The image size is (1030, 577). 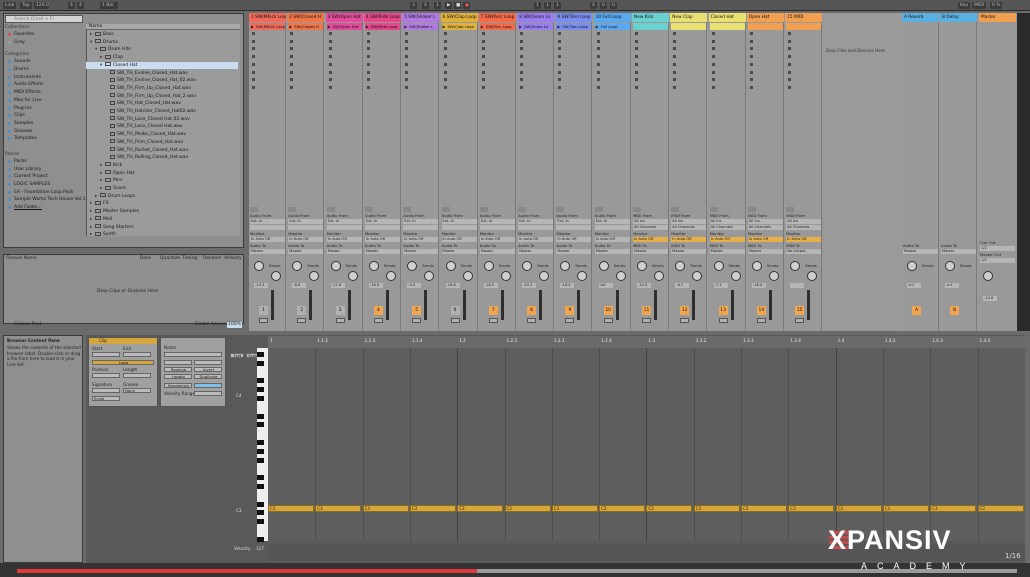 What do you see at coordinates (335, 266) in the screenshot?
I see `send-knob` at bounding box center [335, 266].